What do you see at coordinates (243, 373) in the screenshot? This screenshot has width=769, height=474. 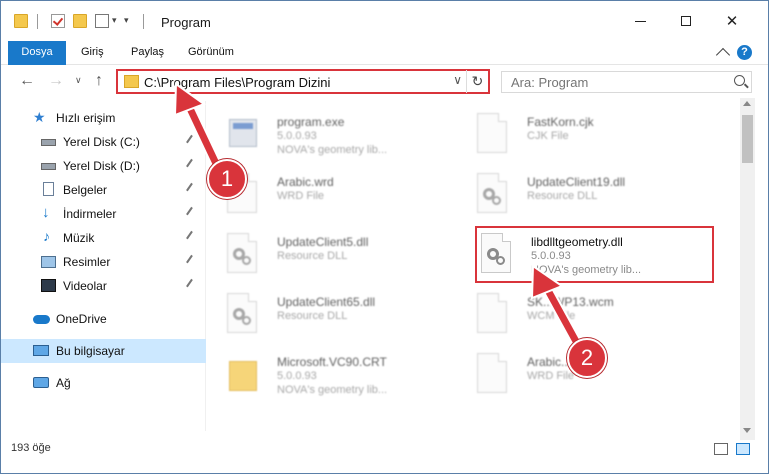 I see `folder-icon` at bounding box center [243, 373].